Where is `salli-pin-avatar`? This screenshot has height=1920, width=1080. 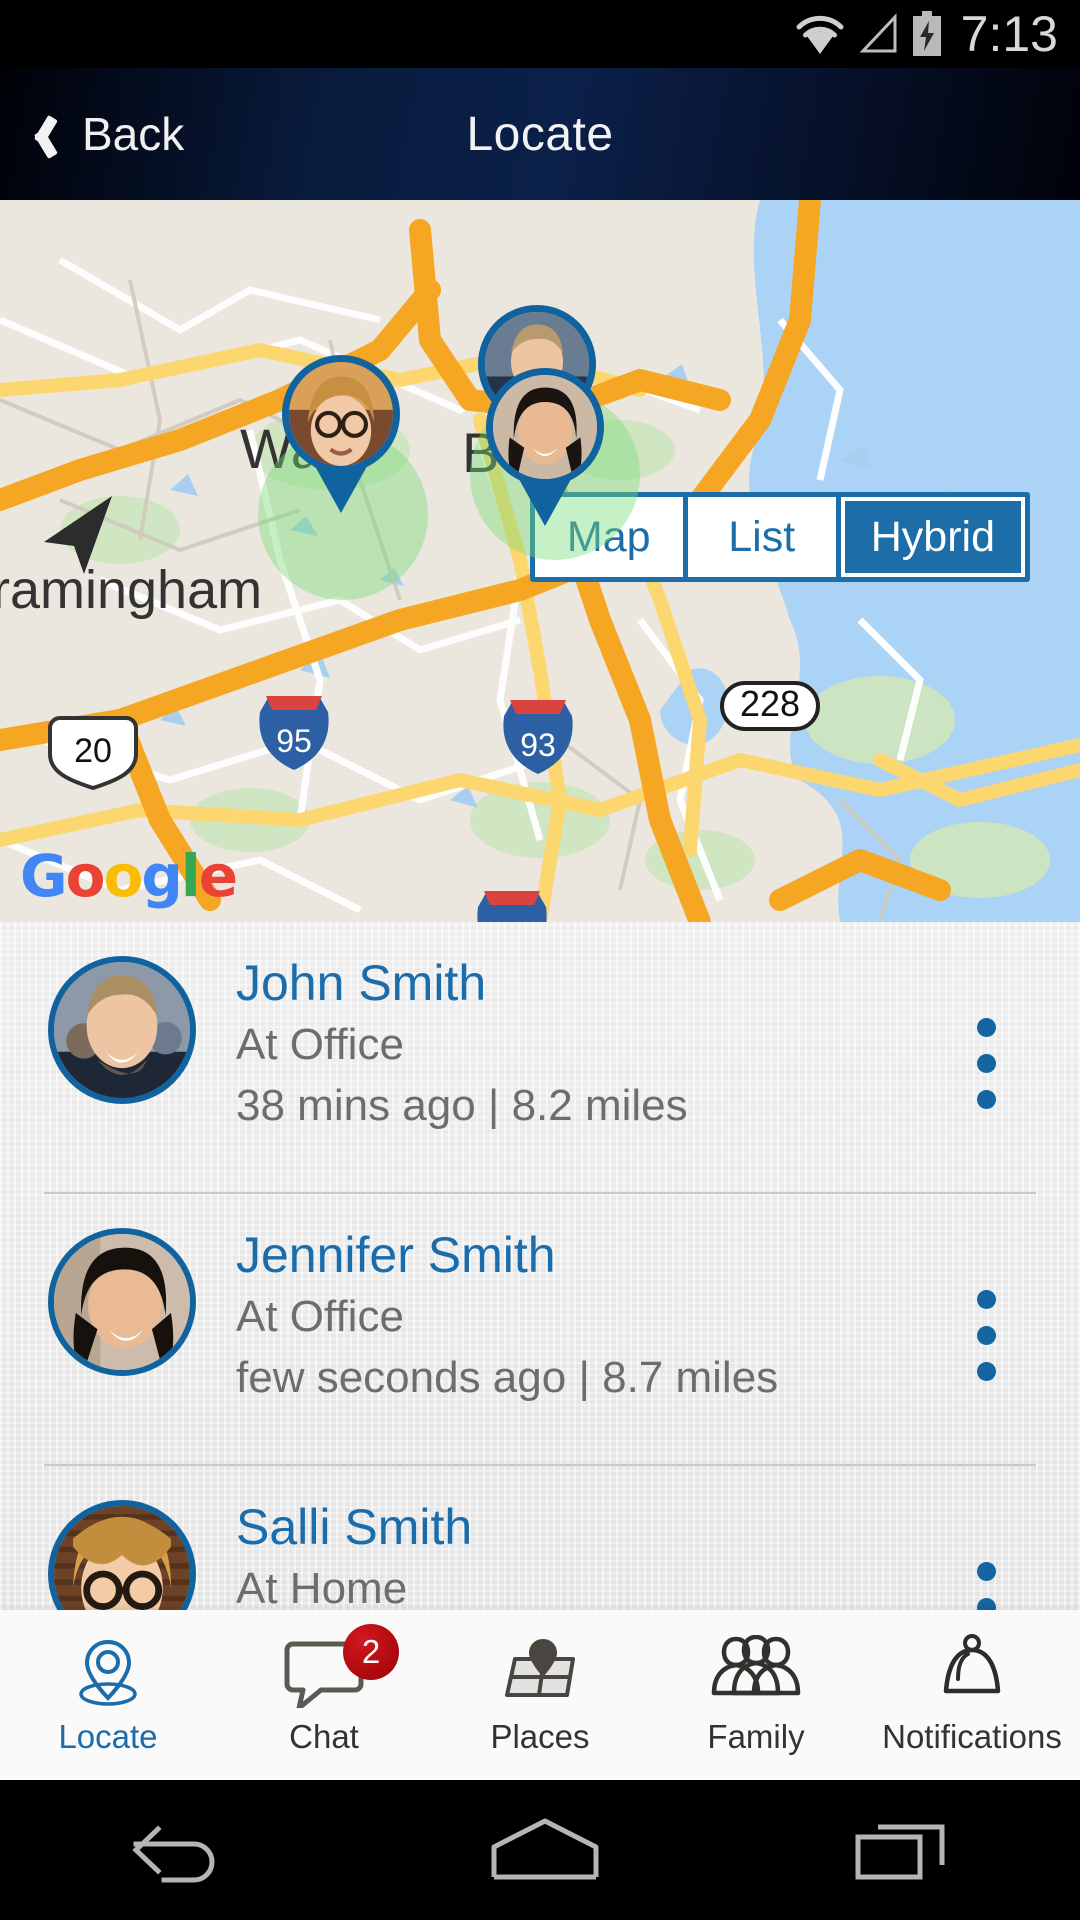
salli-pin-avatar is located at coordinates (341, 414).